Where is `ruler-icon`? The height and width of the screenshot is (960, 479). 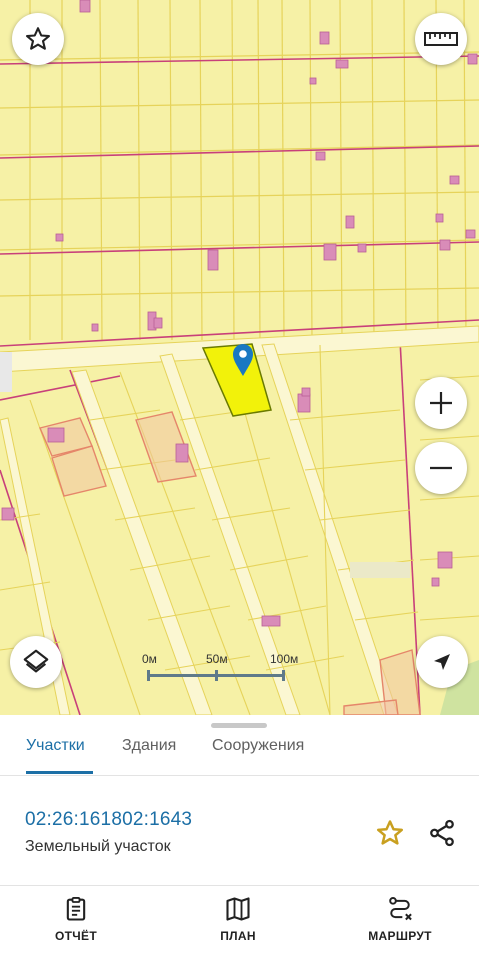
ruler-icon is located at coordinates (441, 39).